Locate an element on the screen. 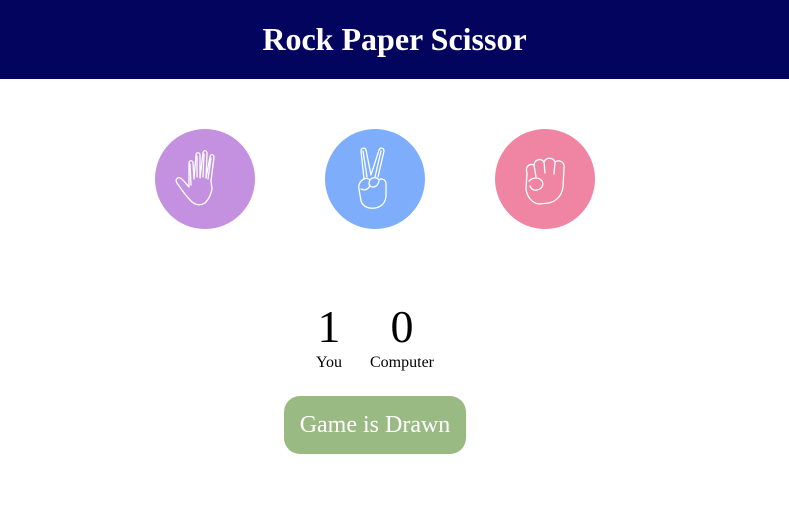  result-message-badge: Game is Drawn is located at coordinates (375, 425).